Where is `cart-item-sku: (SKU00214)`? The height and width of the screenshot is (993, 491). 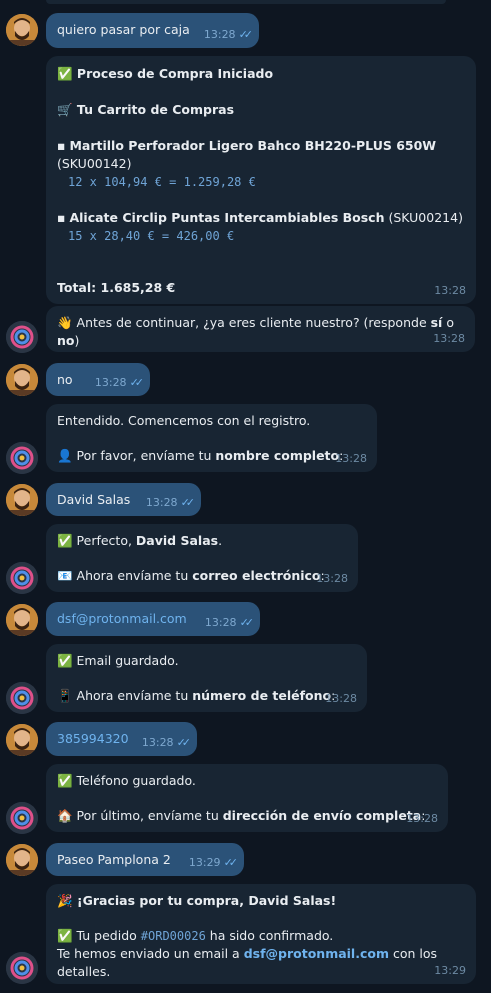
cart-item-sku: (SKU00214) is located at coordinates (425, 217).